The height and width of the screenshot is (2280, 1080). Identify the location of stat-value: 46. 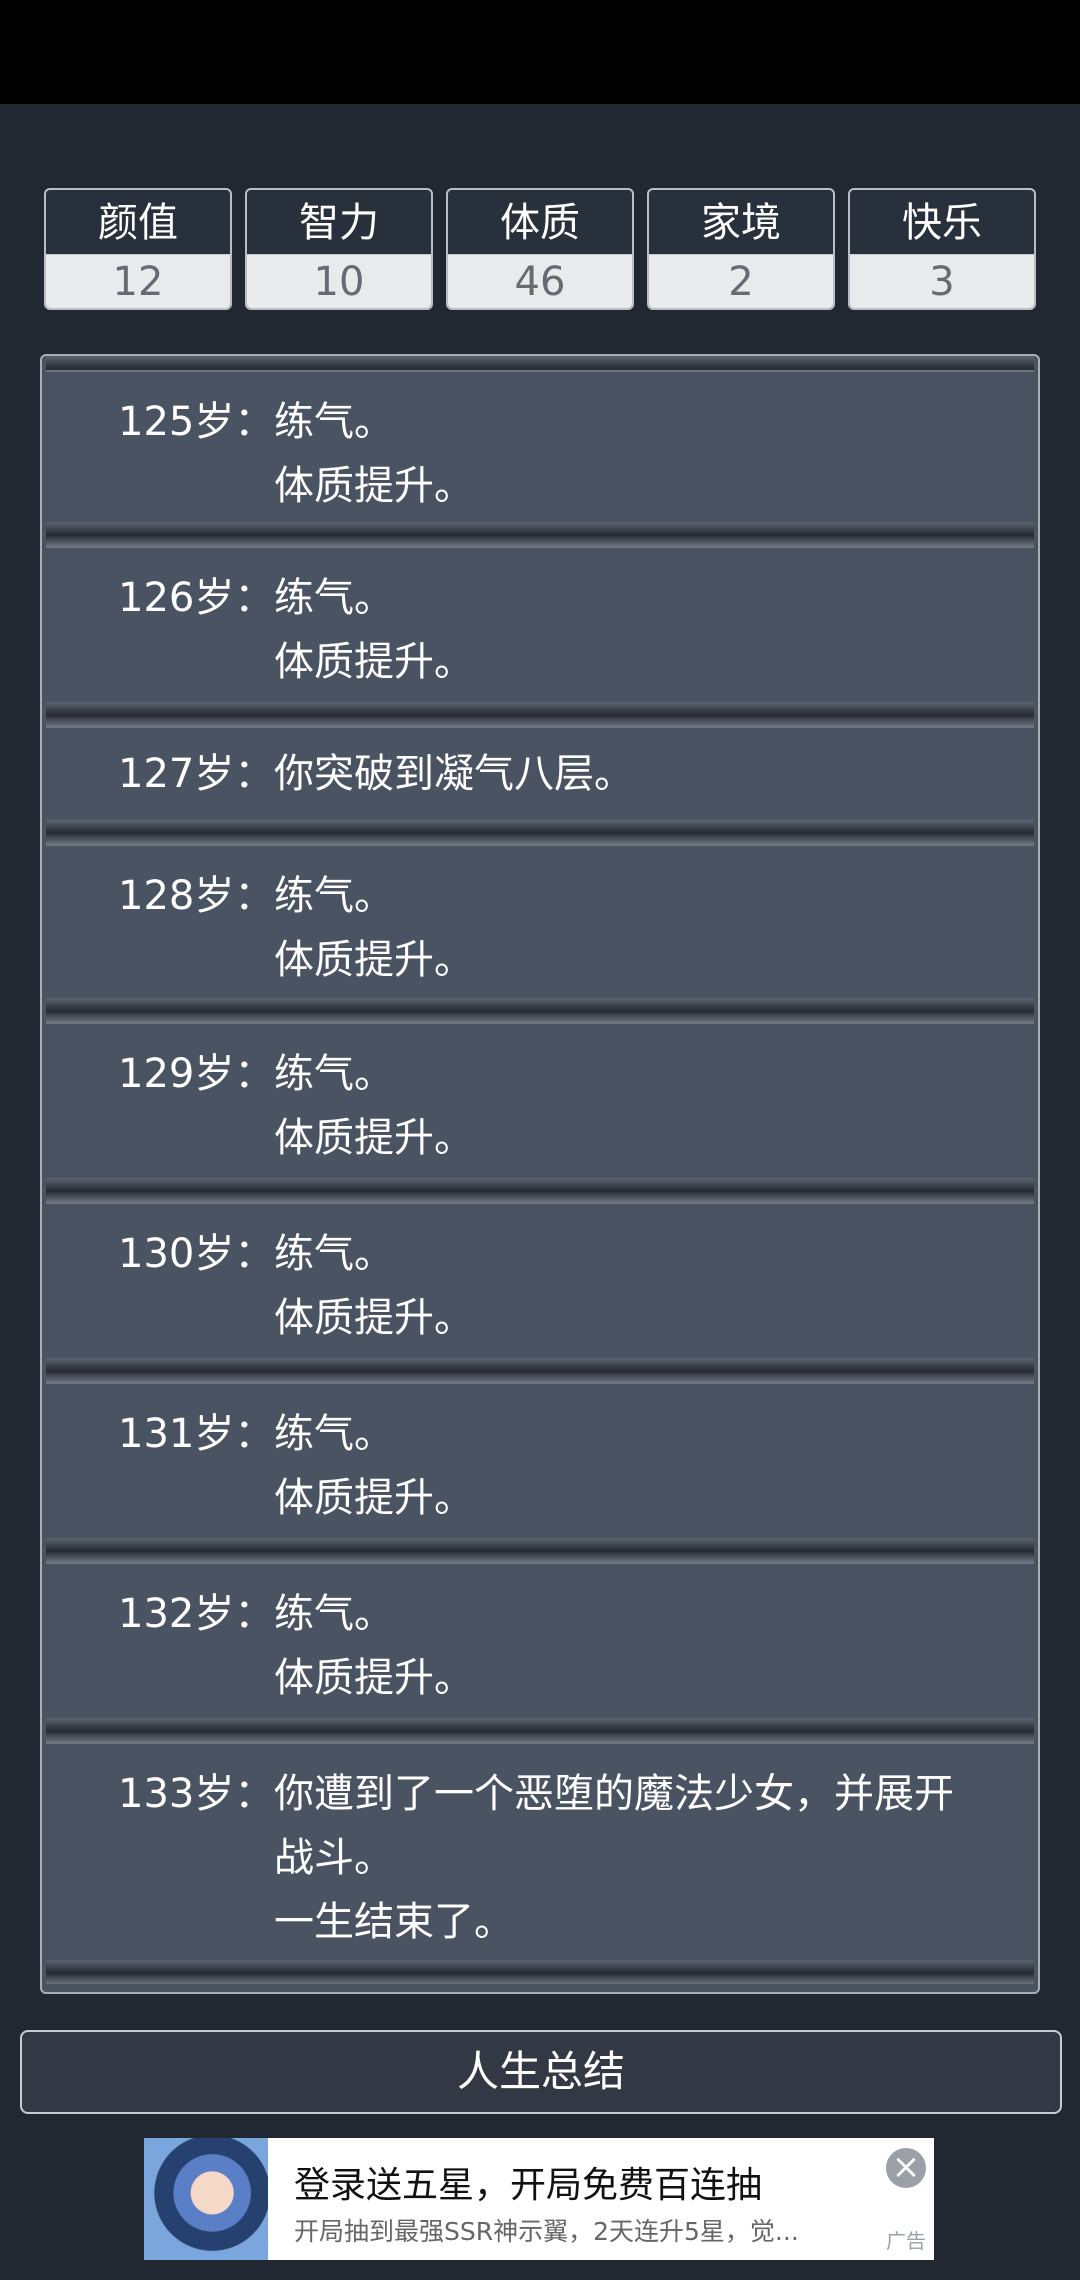
(540, 281).